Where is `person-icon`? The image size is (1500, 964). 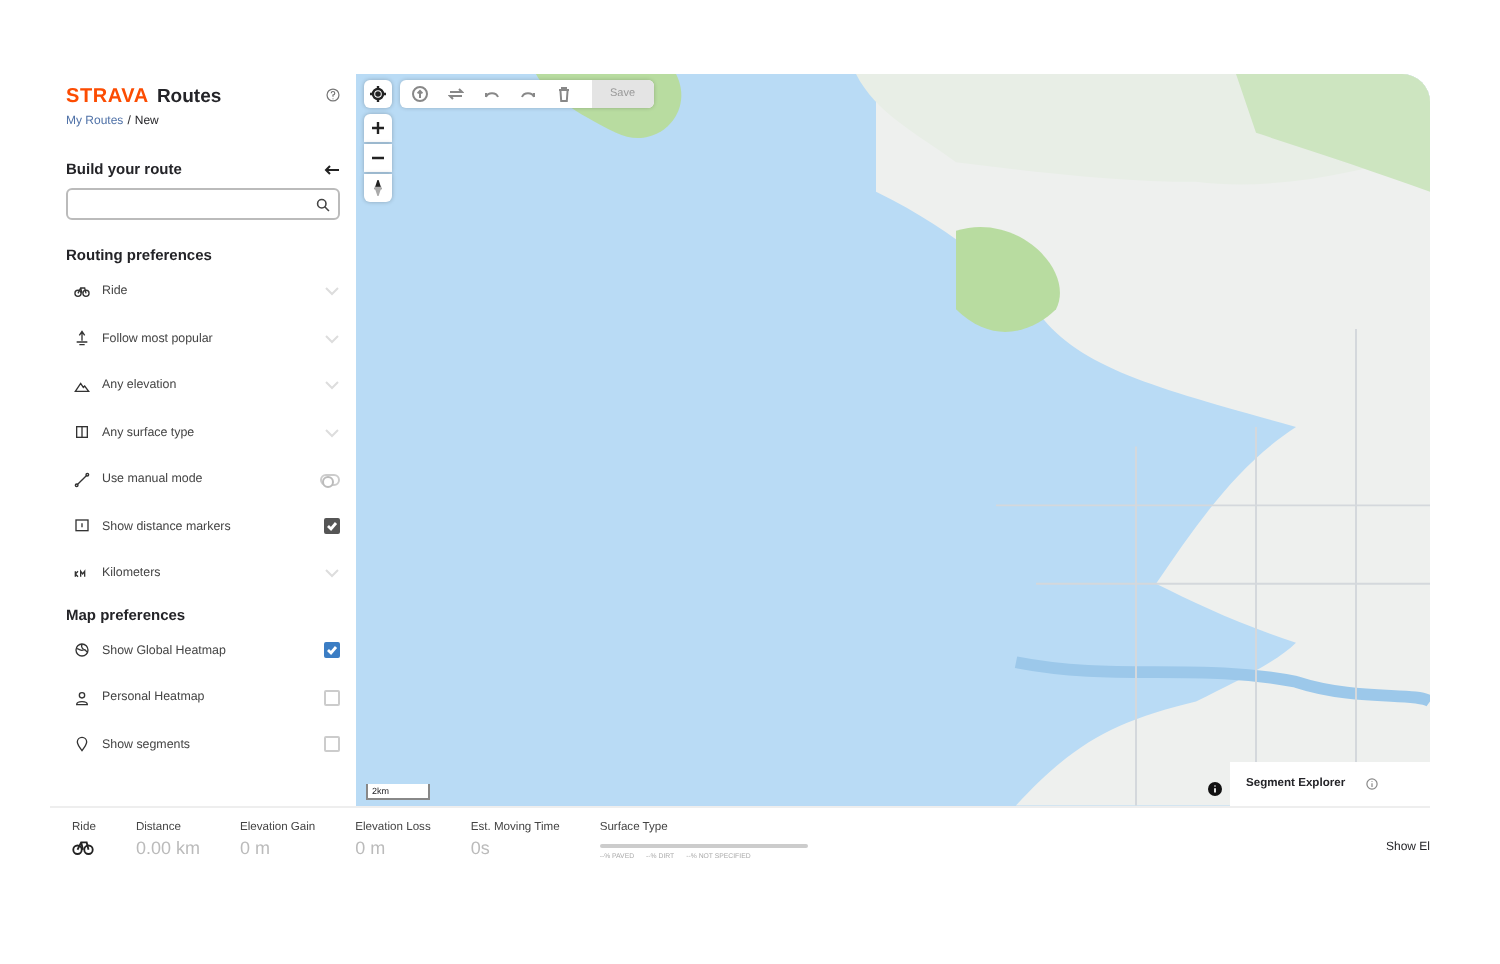
person-icon is located at coordinates (82, 697).